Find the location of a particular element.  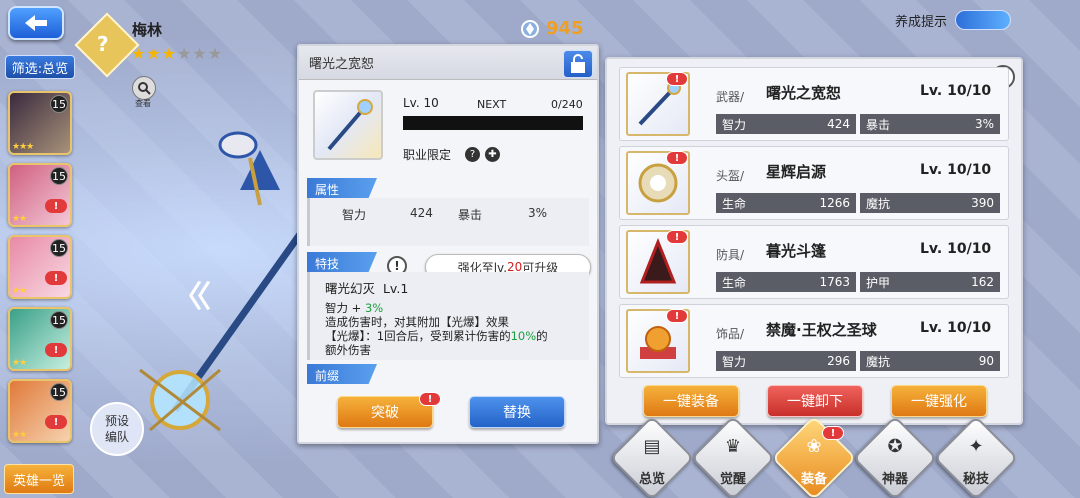

skill-line3-pre: 【光爆】：1回合后，受到累计伤害的 is located at coordinates (418, 336).